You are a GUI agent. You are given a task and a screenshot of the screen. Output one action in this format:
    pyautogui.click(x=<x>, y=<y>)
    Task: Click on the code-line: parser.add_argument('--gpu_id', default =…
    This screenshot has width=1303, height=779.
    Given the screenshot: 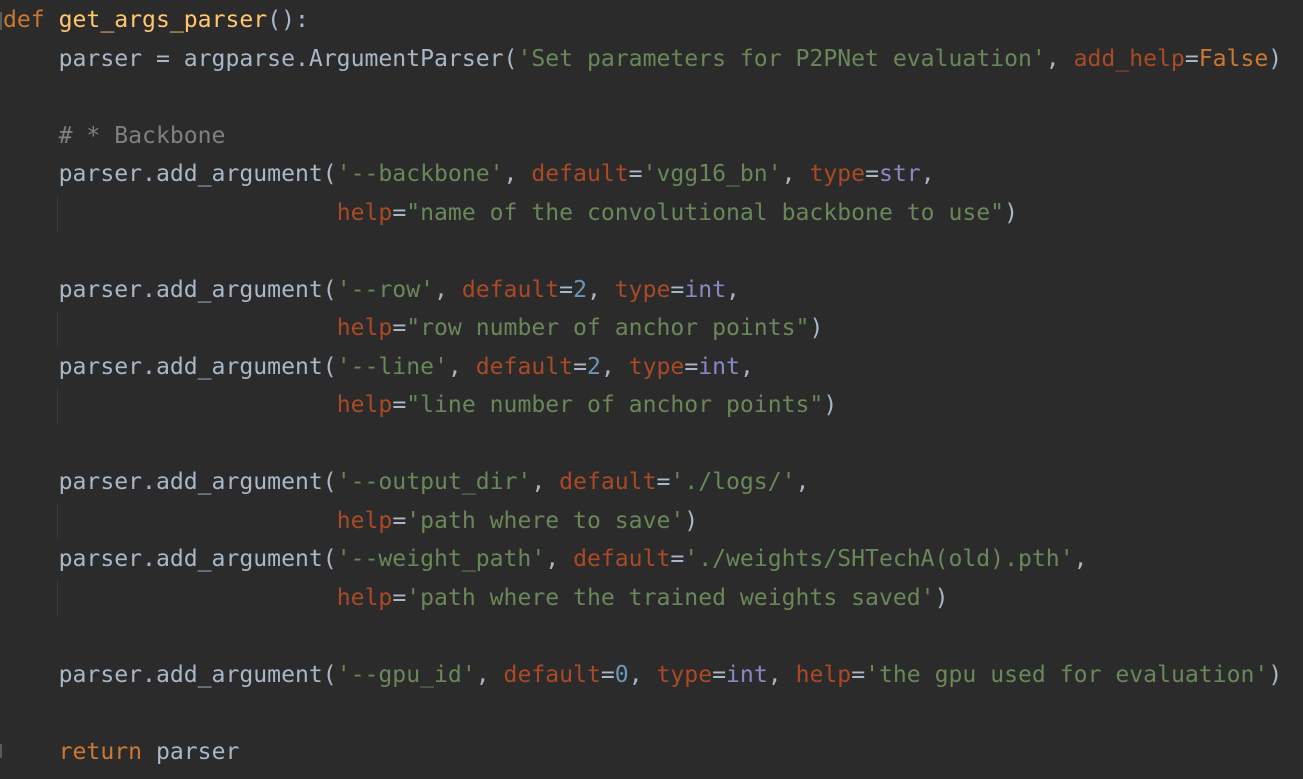 What is the action you would take?
    pyautogui.click(x=643, y=675)
    